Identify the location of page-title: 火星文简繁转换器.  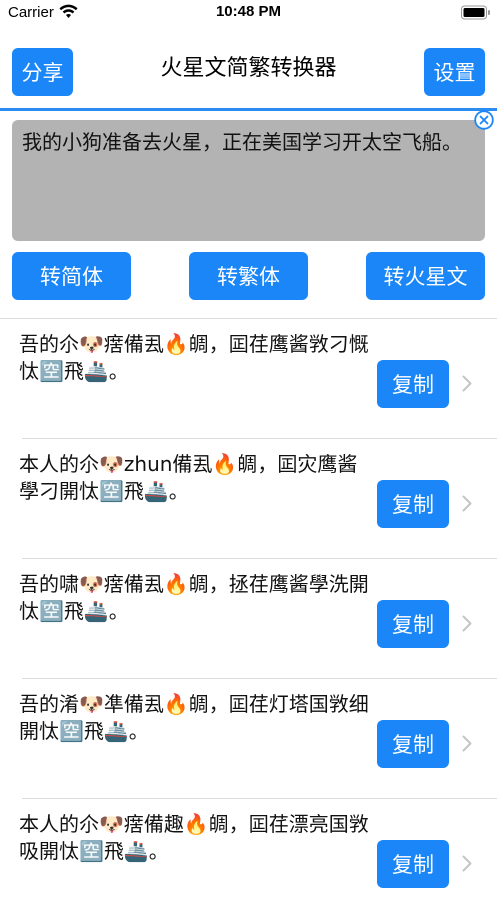
(248, 68).